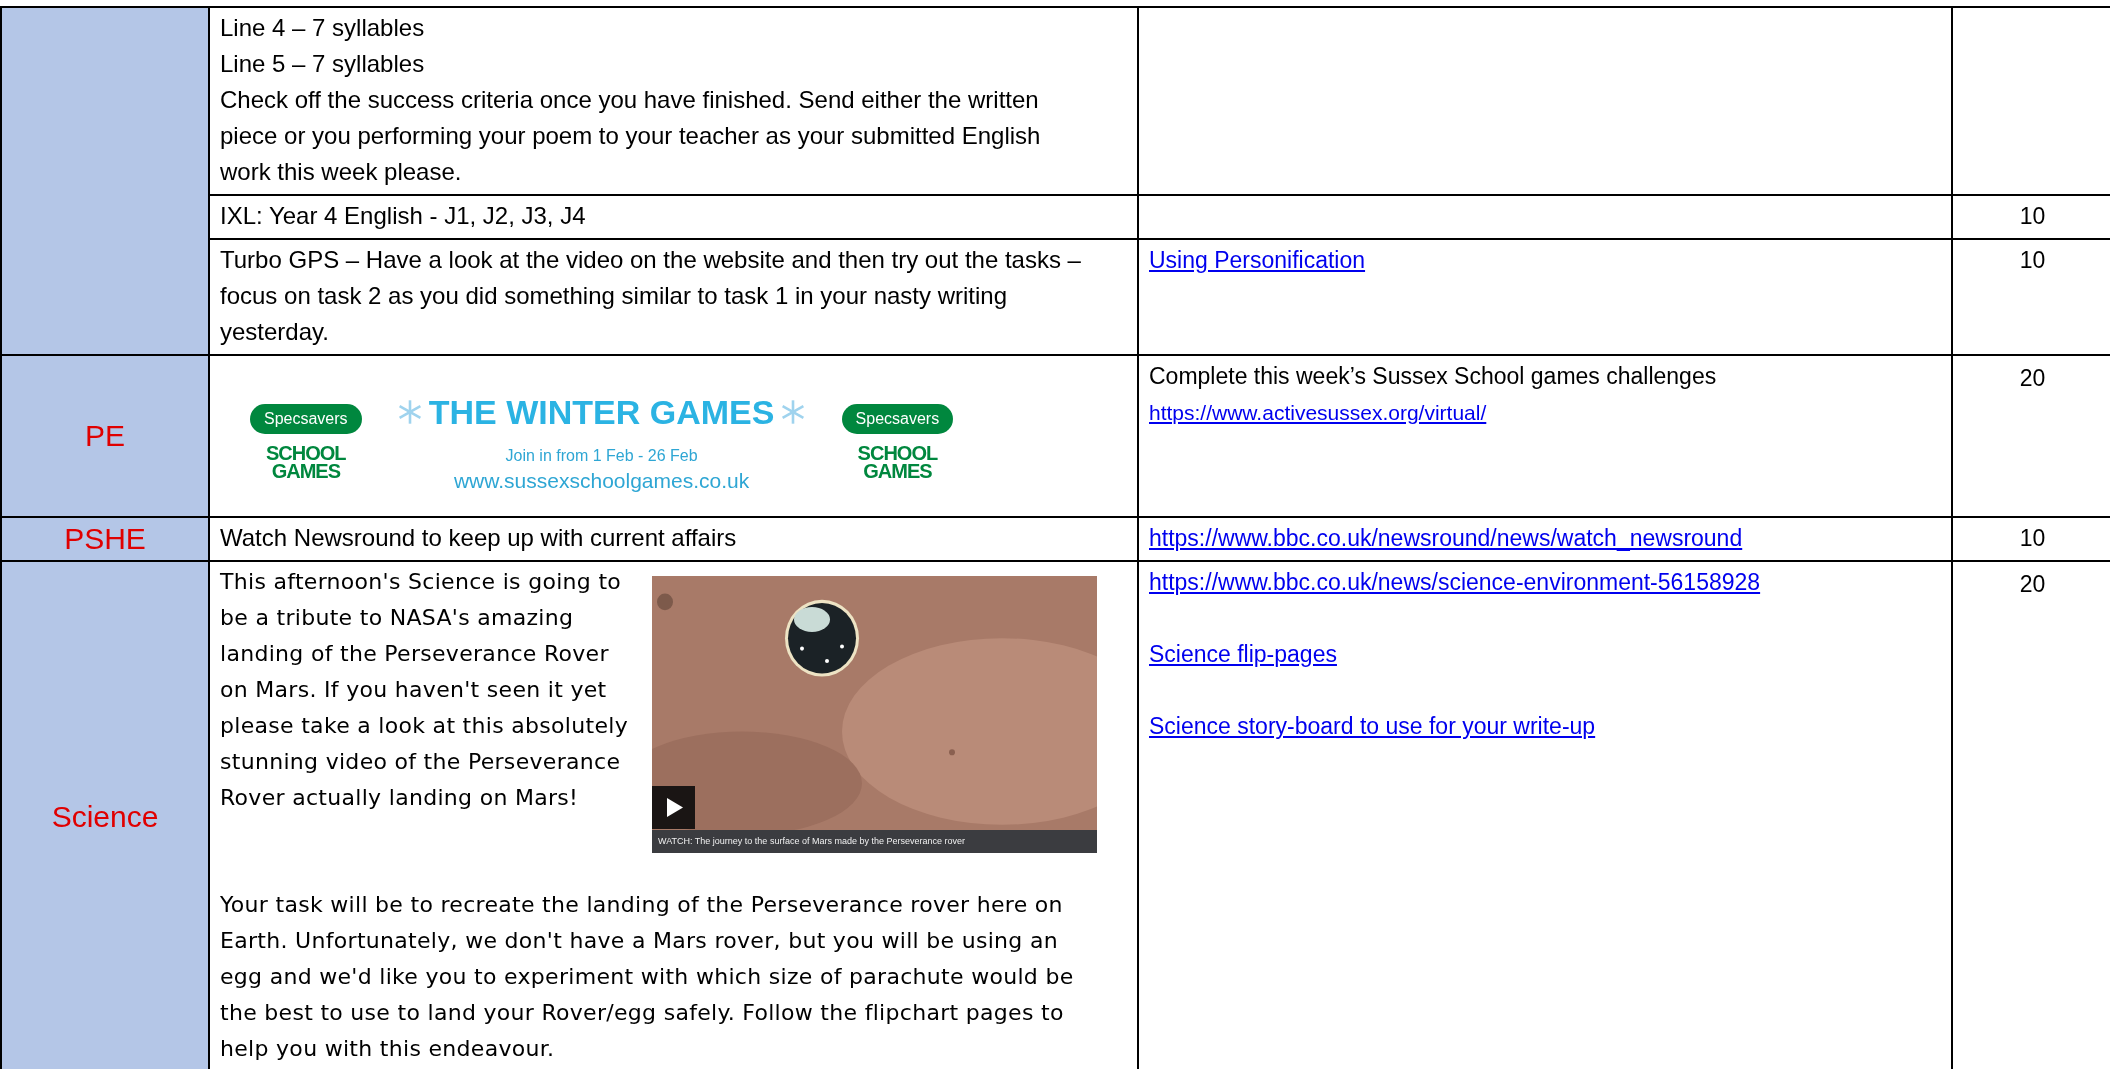 This screenshot has width=2110, height=1069. Describe the element at coordinates (647, 977) in the screenshot. I see `task-text: Your task will be to recreate the landing of the Perseverance rover here on Earth. Unfortunately, we don't have a Mars rover, but you will be using an egg and we'd like you to experiment with which size of parachute would be the best to use to land your Rover/egg safely. Follow the flipchart pages to help you with this endeavour.` at that location.